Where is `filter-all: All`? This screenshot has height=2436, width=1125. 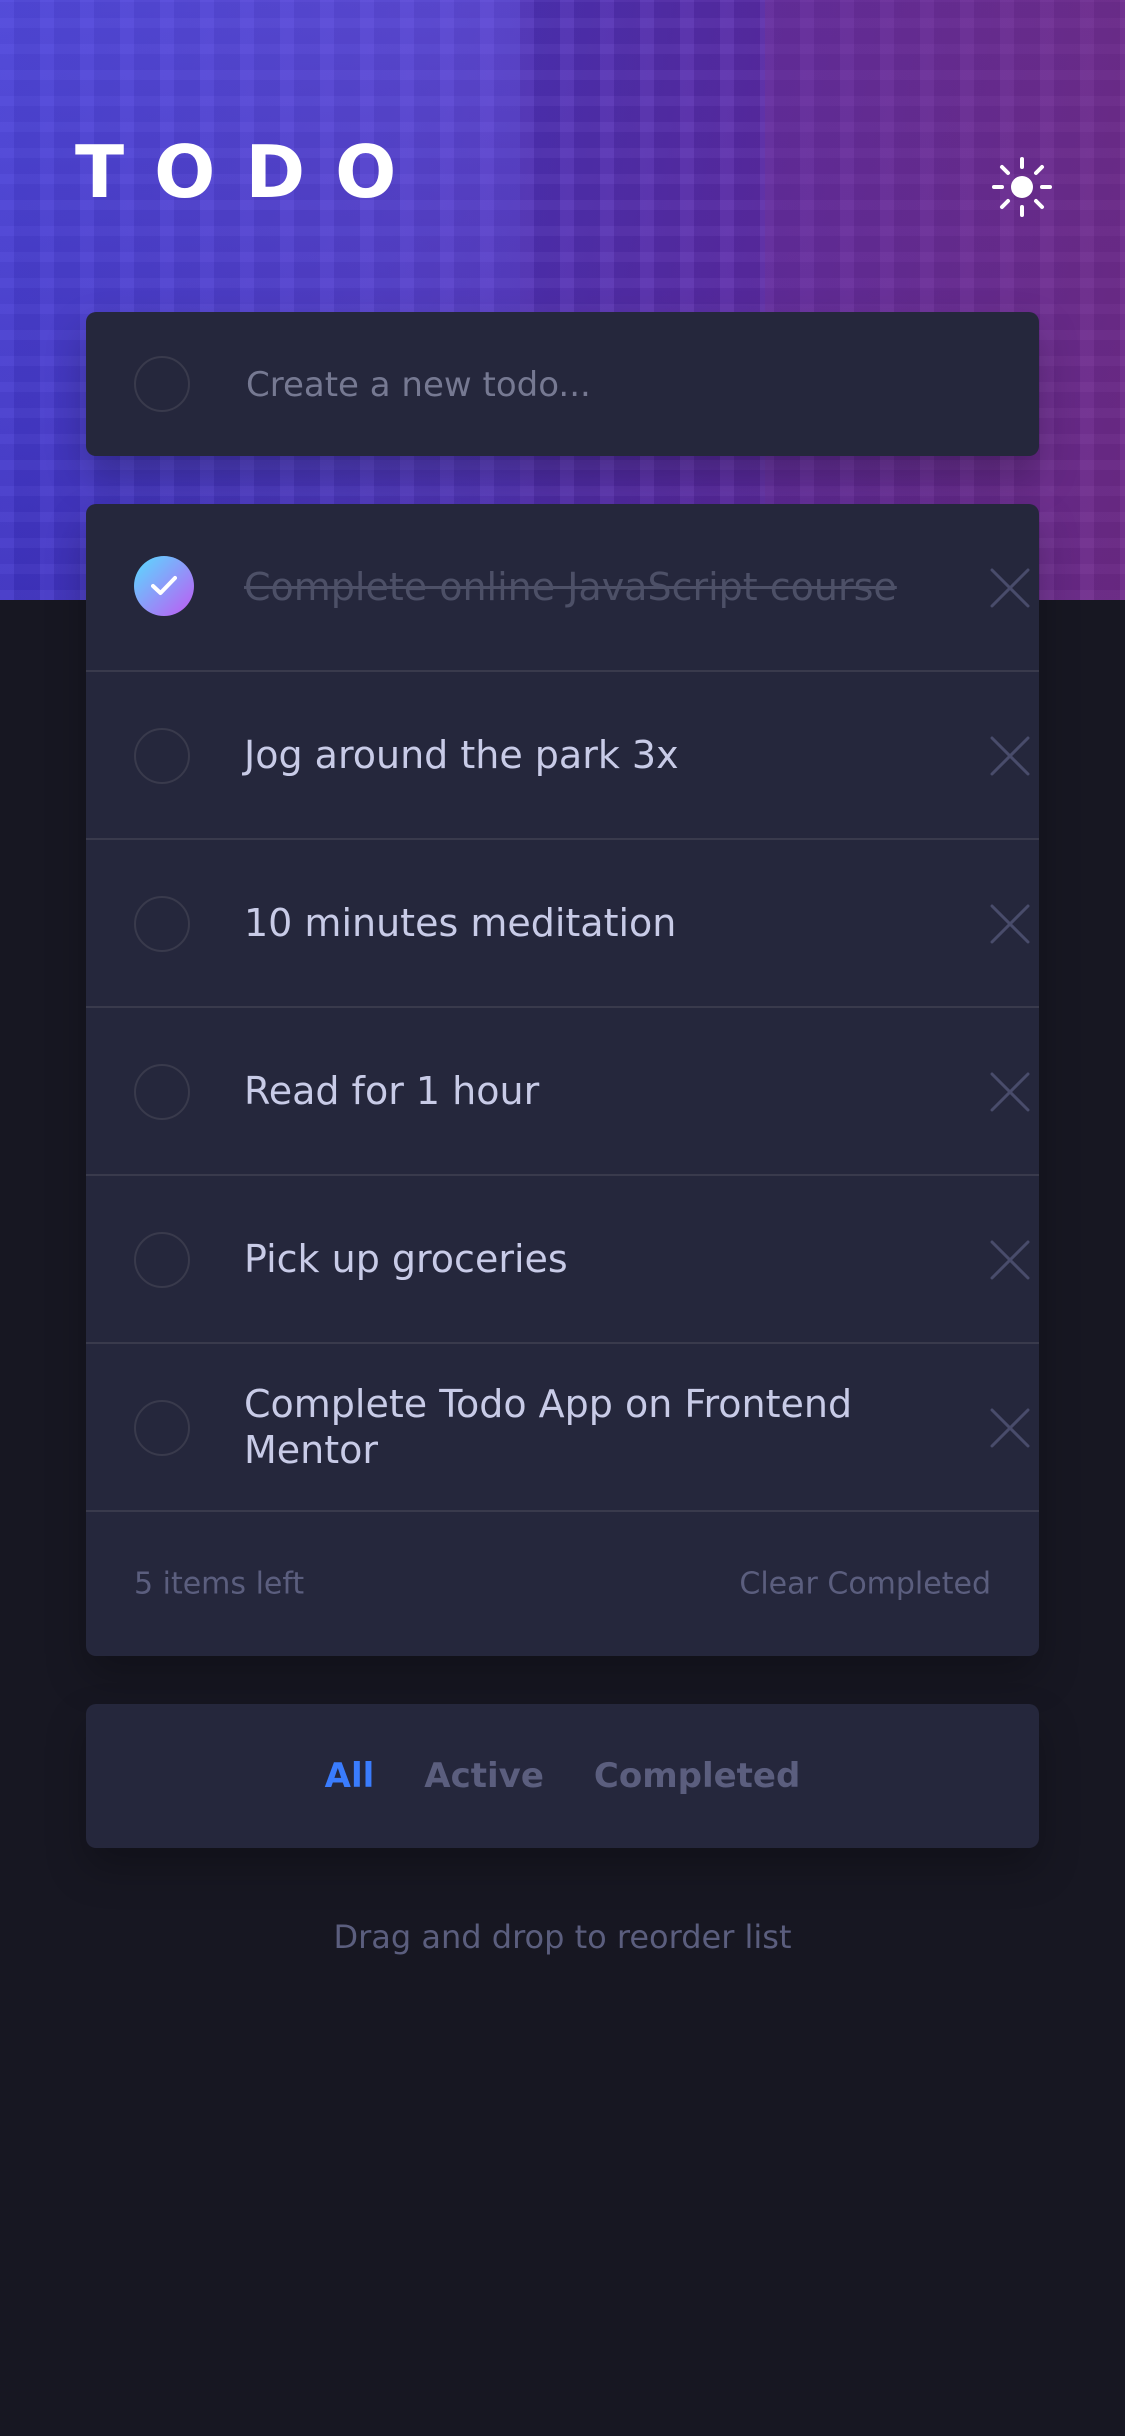 filter-all: All is located at coordinates (350, 1776).